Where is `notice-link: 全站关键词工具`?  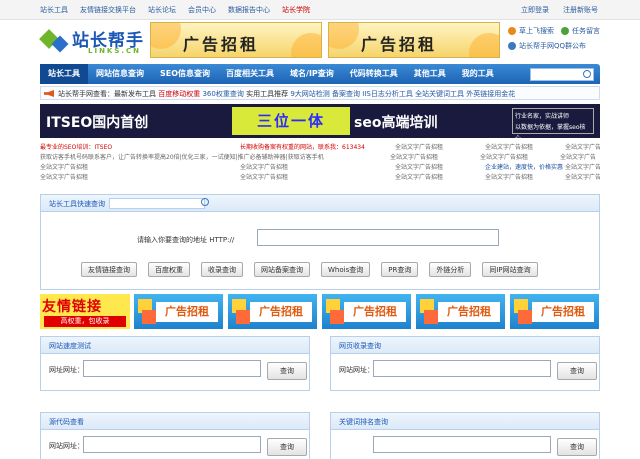 notice-link: 全站关键词工具 is located at coordinates (439, 94).